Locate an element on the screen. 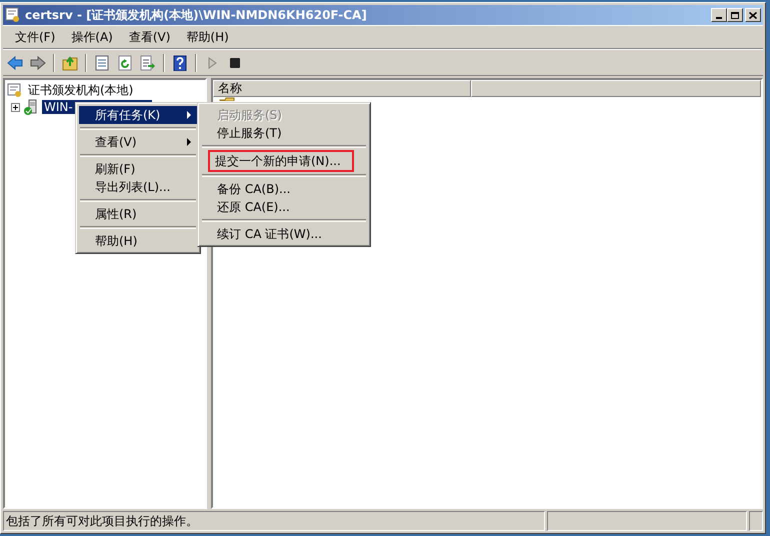 This screenshot has height=536, width=770. menu-item: 停止服务(T) is located at coordinates (284, 133).